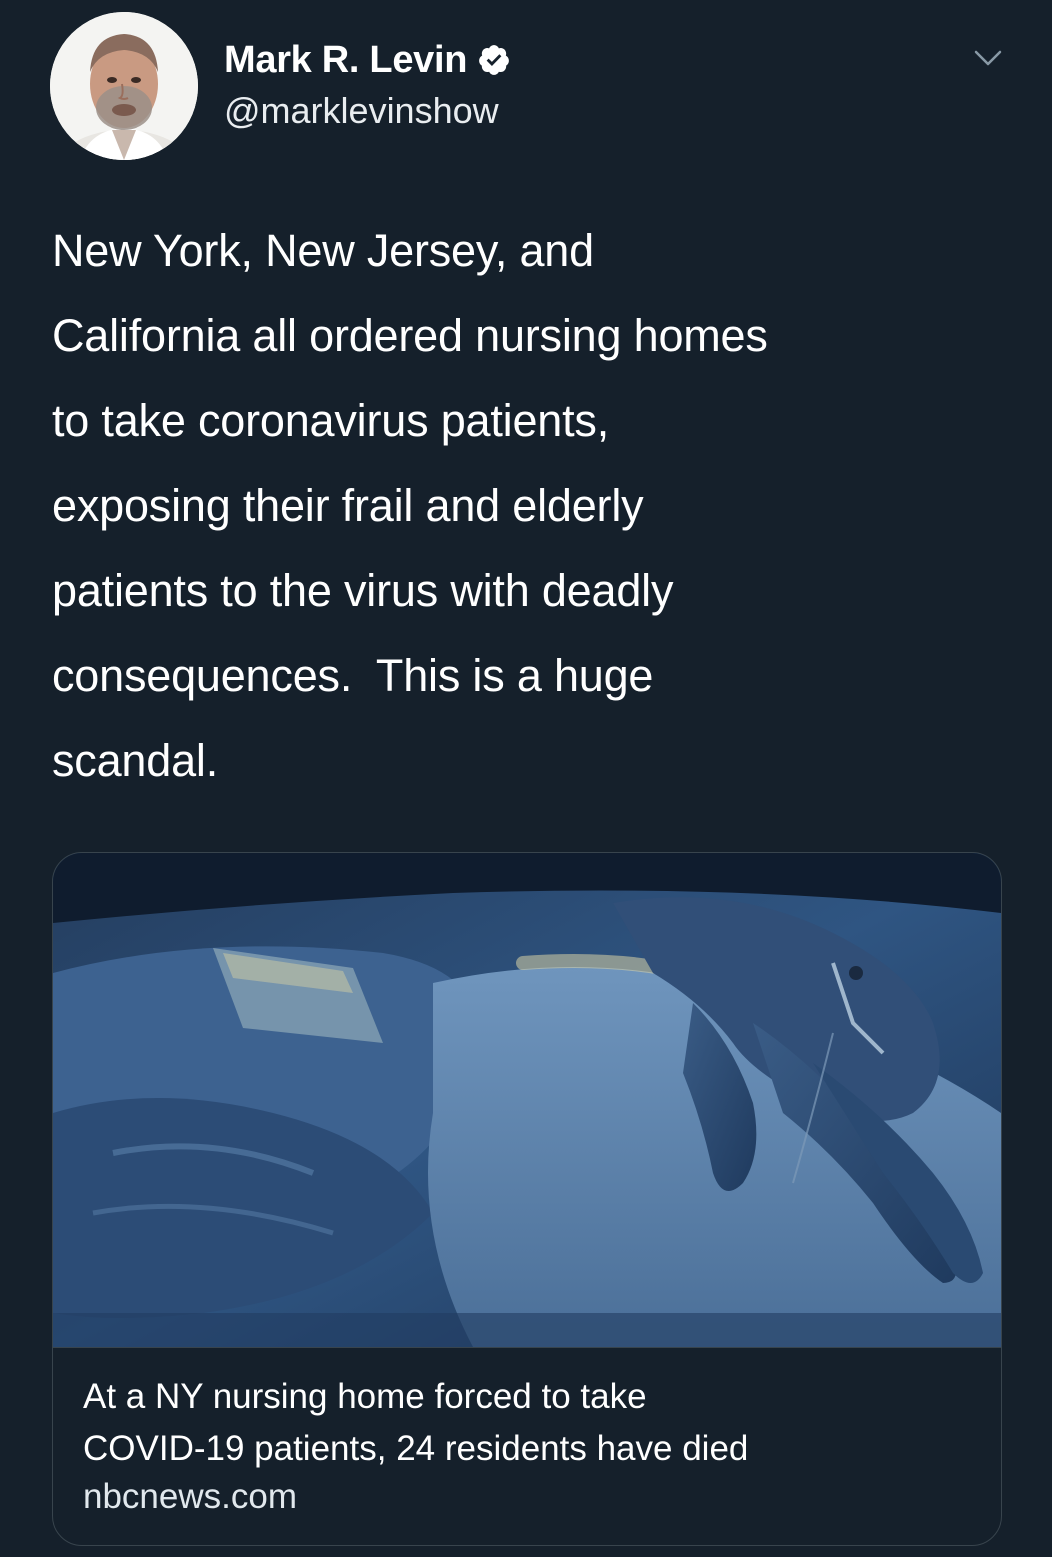  What do you see at coordinates (494, 60) in the screenshot?
I see `verified-badge-icon` at bounding box center [494, 60].